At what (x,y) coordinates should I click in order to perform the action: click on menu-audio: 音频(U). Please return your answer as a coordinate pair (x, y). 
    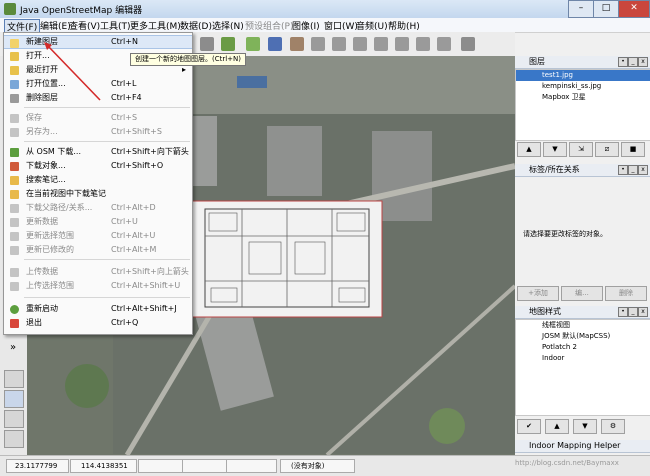
    Looking at the image, I should click on (372, 25).